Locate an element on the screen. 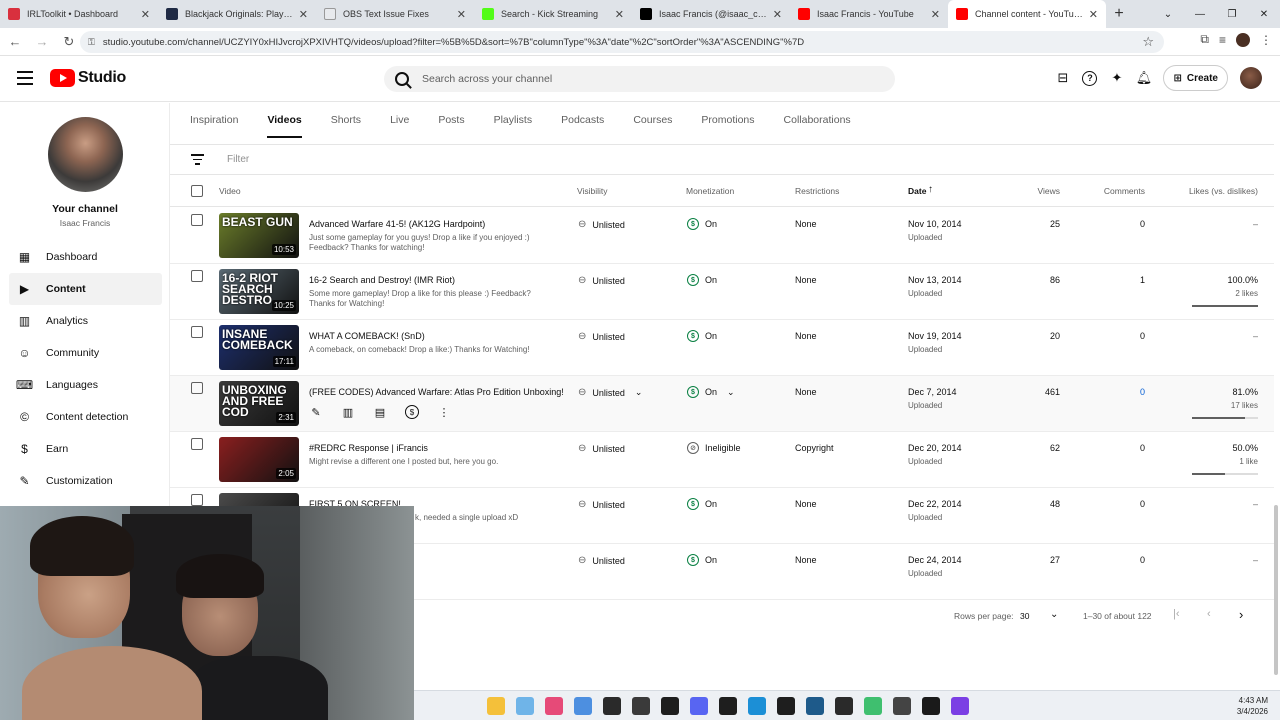 This screenshot has height=720, width=1280. video-thumbnail: 16-2 RIOT SEARCH DESTRO 10:25 is located at coordinates (259, 291).